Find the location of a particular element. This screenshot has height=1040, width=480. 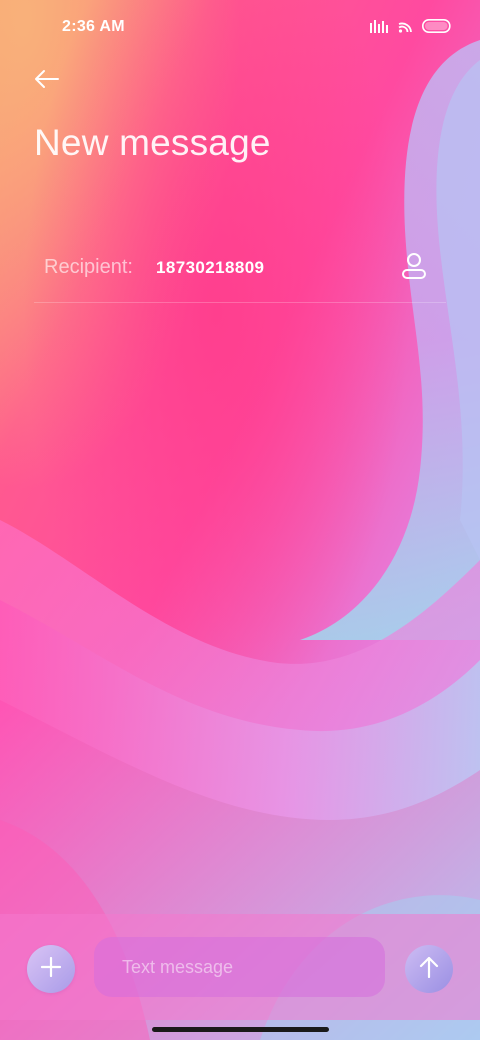

message-composer is located at coordinates (240, 967).